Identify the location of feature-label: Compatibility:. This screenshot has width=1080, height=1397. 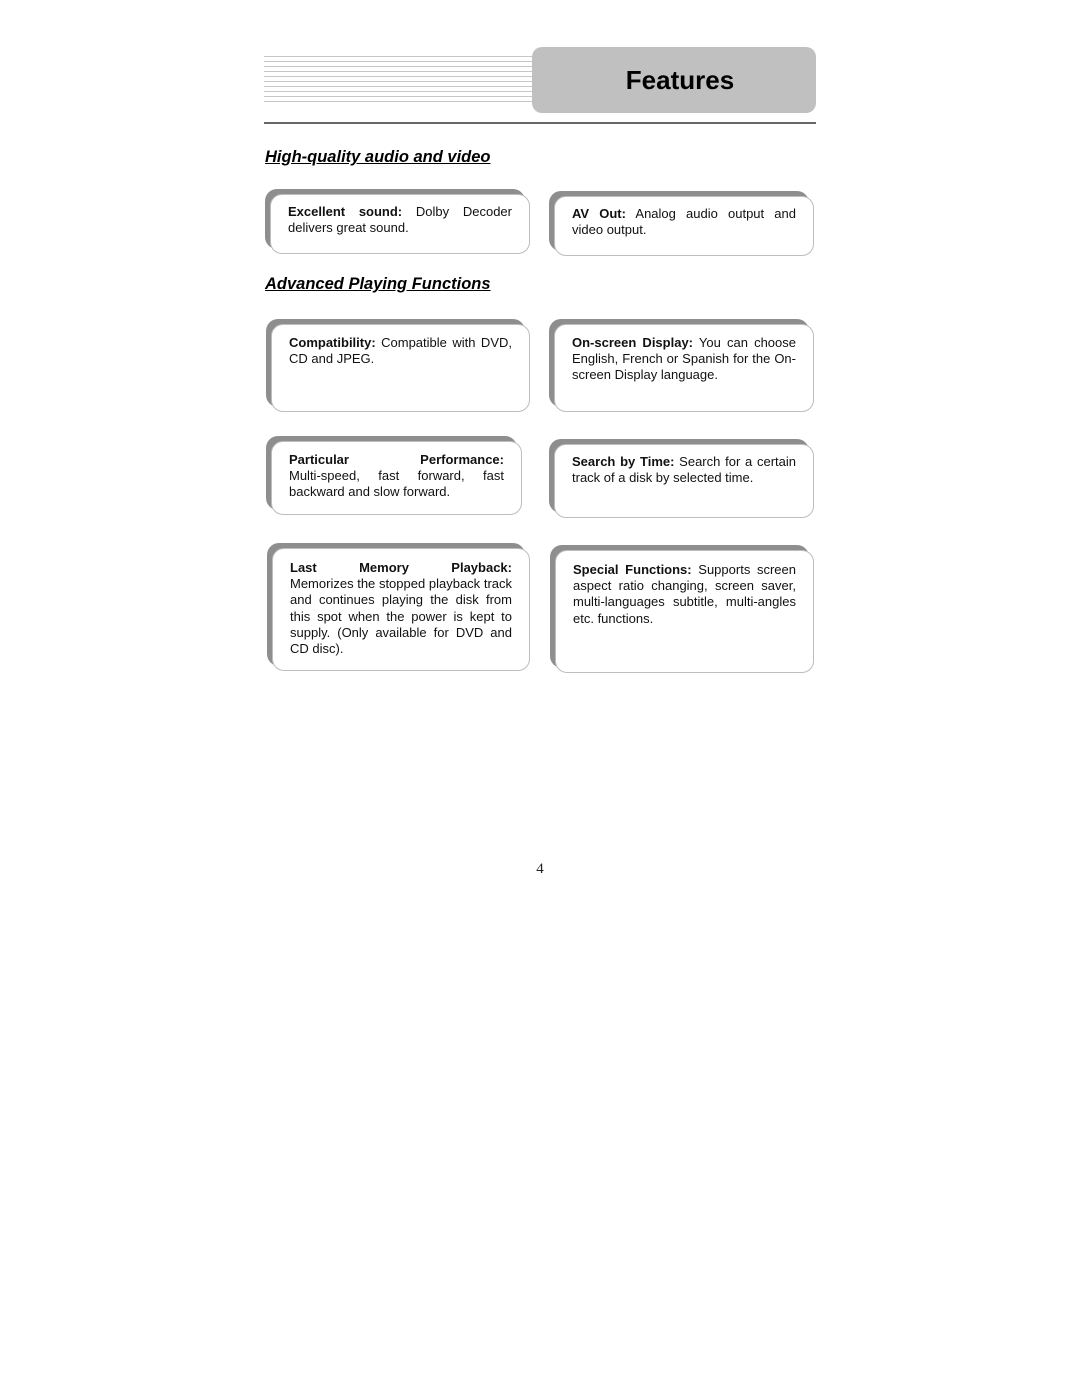
(332, 342).